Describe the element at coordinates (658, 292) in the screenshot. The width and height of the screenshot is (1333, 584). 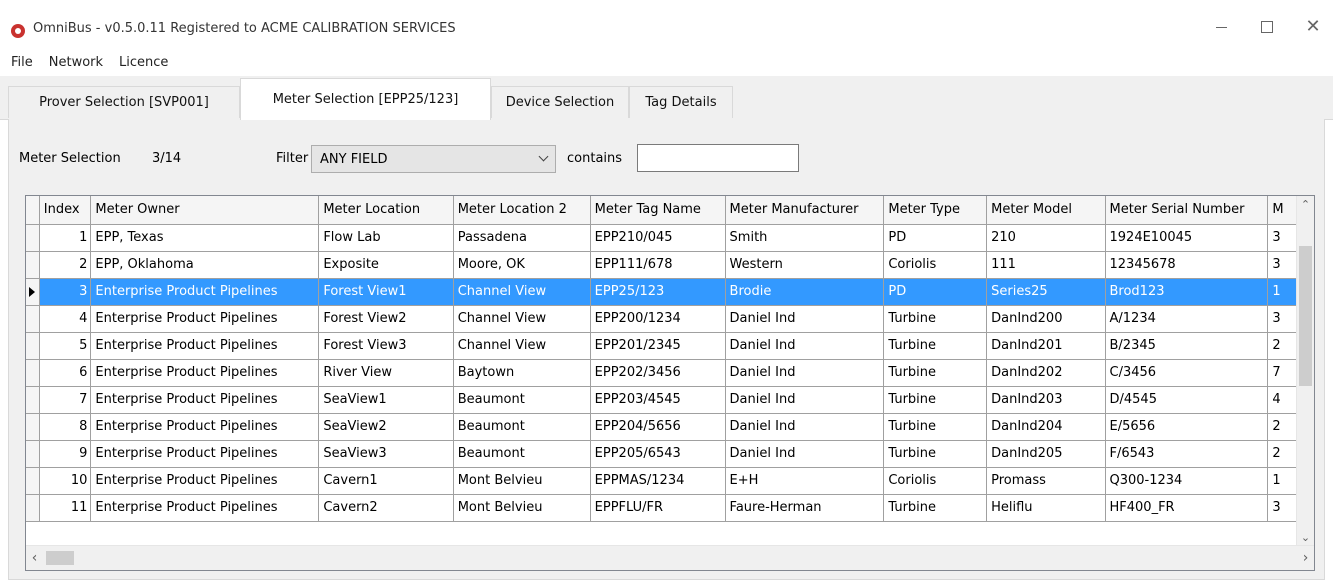
I see `table-cell: EPP25/123` at that location.